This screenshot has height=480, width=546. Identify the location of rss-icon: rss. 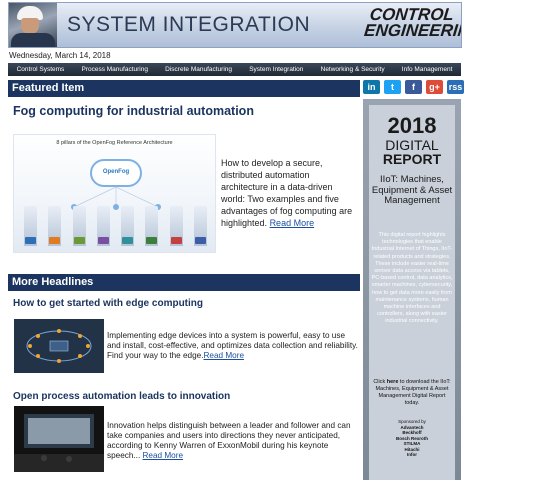
(455, 87).